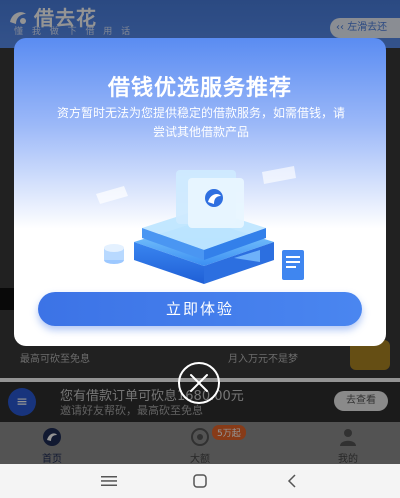  Describe the element at coordinates (114, 254) in the screenshot. I see `coin-stack-icon` at that location.